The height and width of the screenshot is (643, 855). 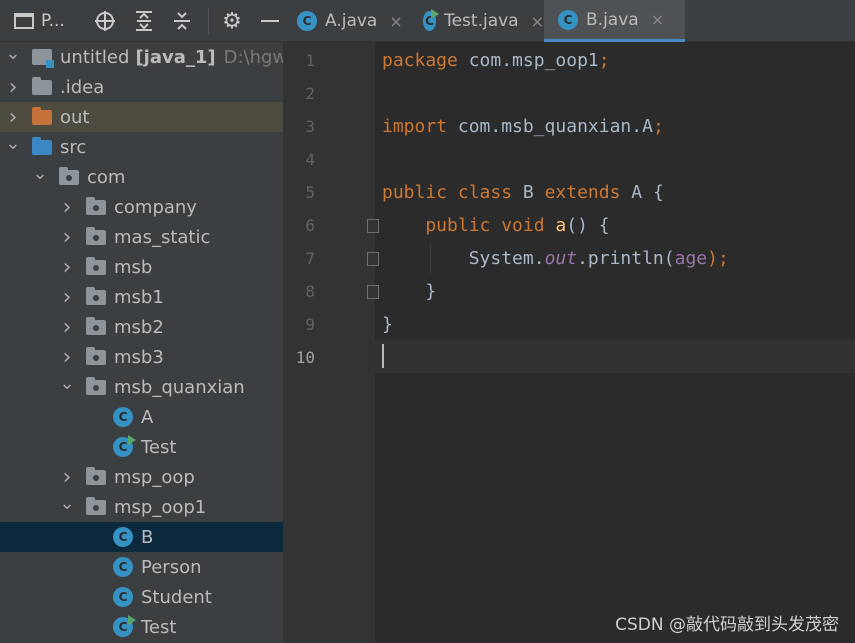 I want to click on project-toolbar: P... ⚙, so click(x=141, y=21).